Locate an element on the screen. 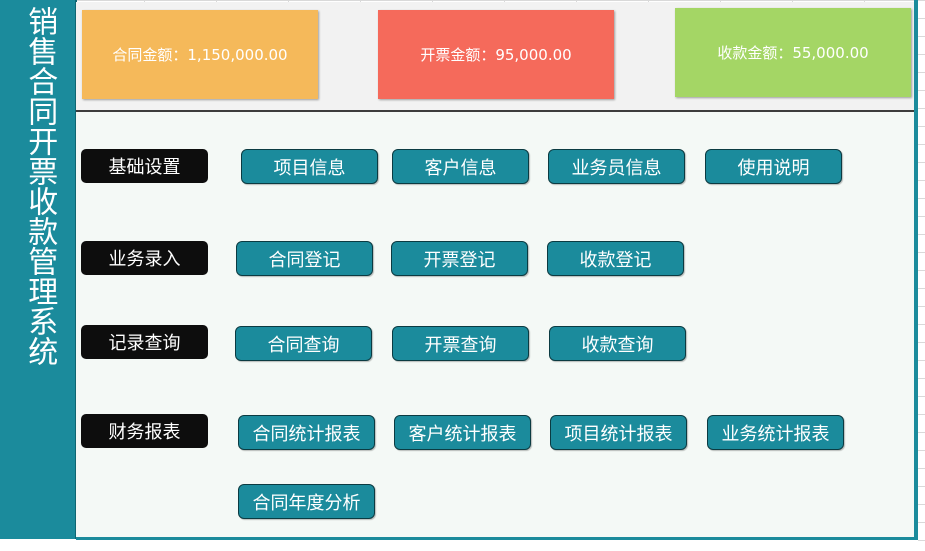  right-border is located at coordinates (916, 275).